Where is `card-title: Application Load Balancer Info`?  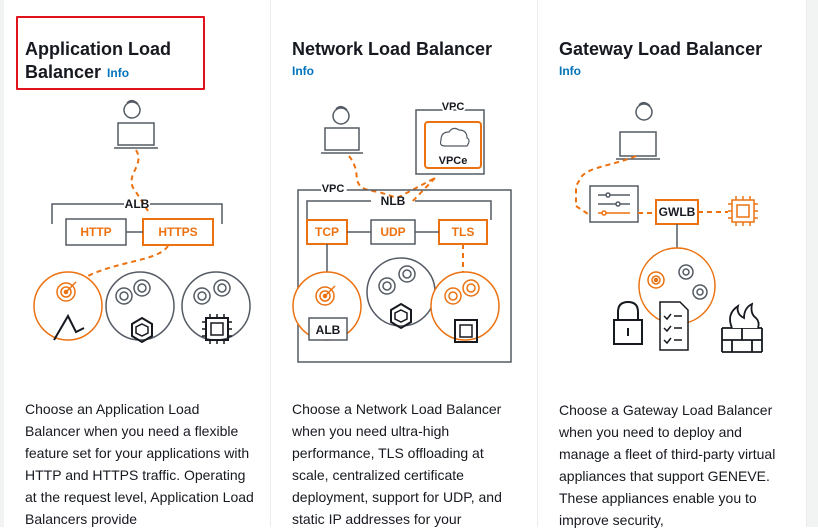 card-title: Application Load Balancer Info is located at coordinates (115, 61).